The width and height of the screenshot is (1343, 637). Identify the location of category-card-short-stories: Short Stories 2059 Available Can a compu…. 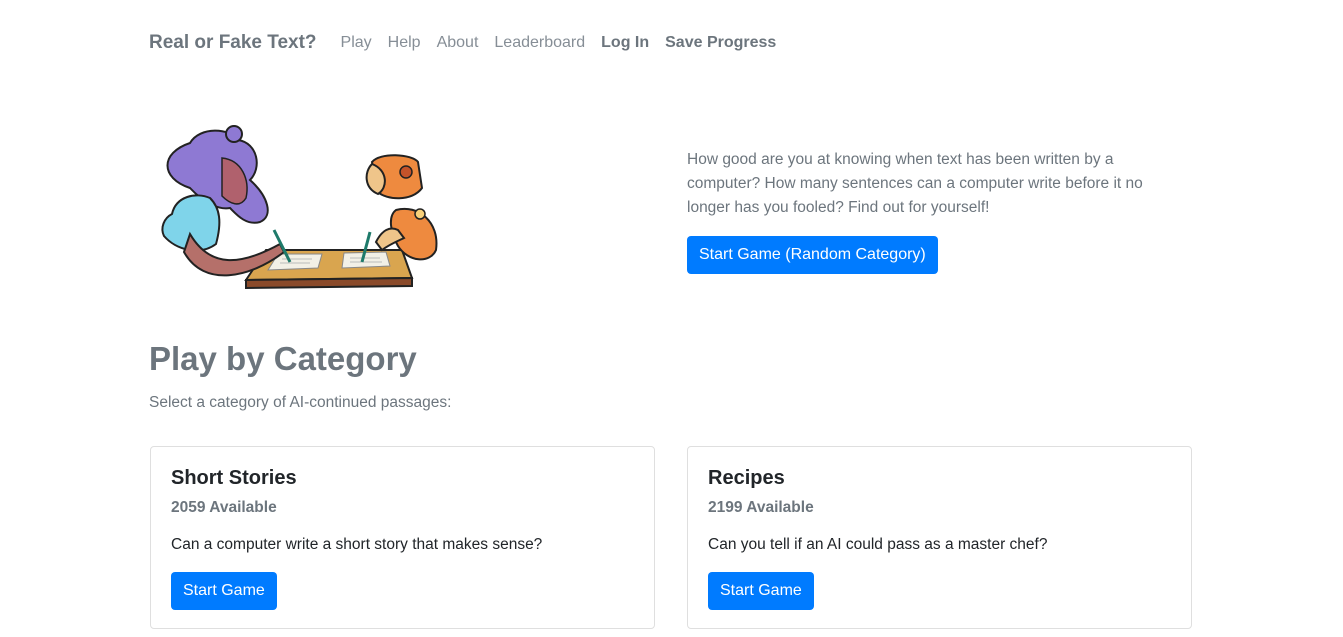
(402, 537).